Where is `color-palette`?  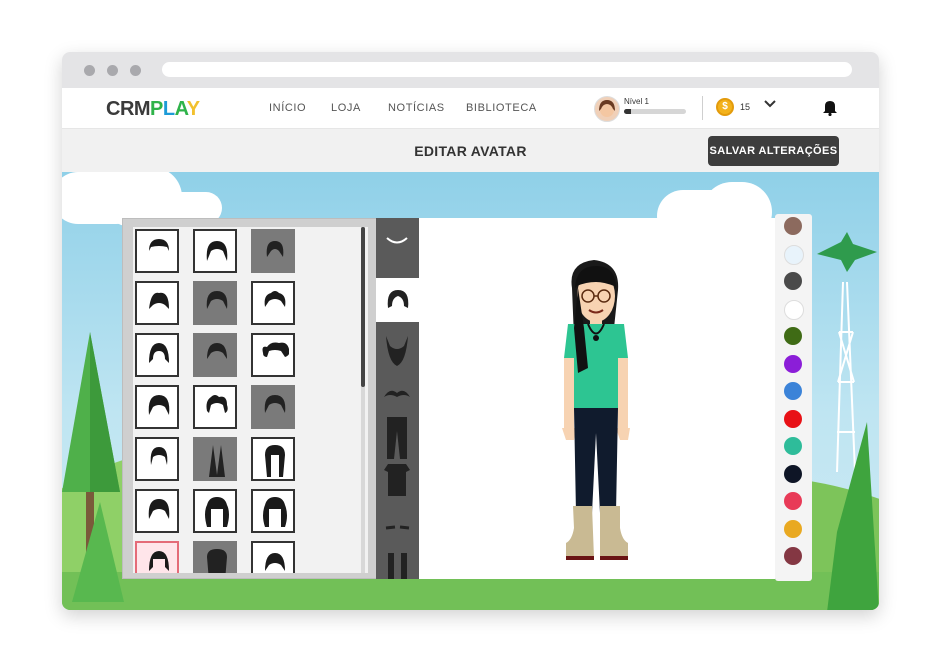
color-palette is located at coordinates (793, 397).